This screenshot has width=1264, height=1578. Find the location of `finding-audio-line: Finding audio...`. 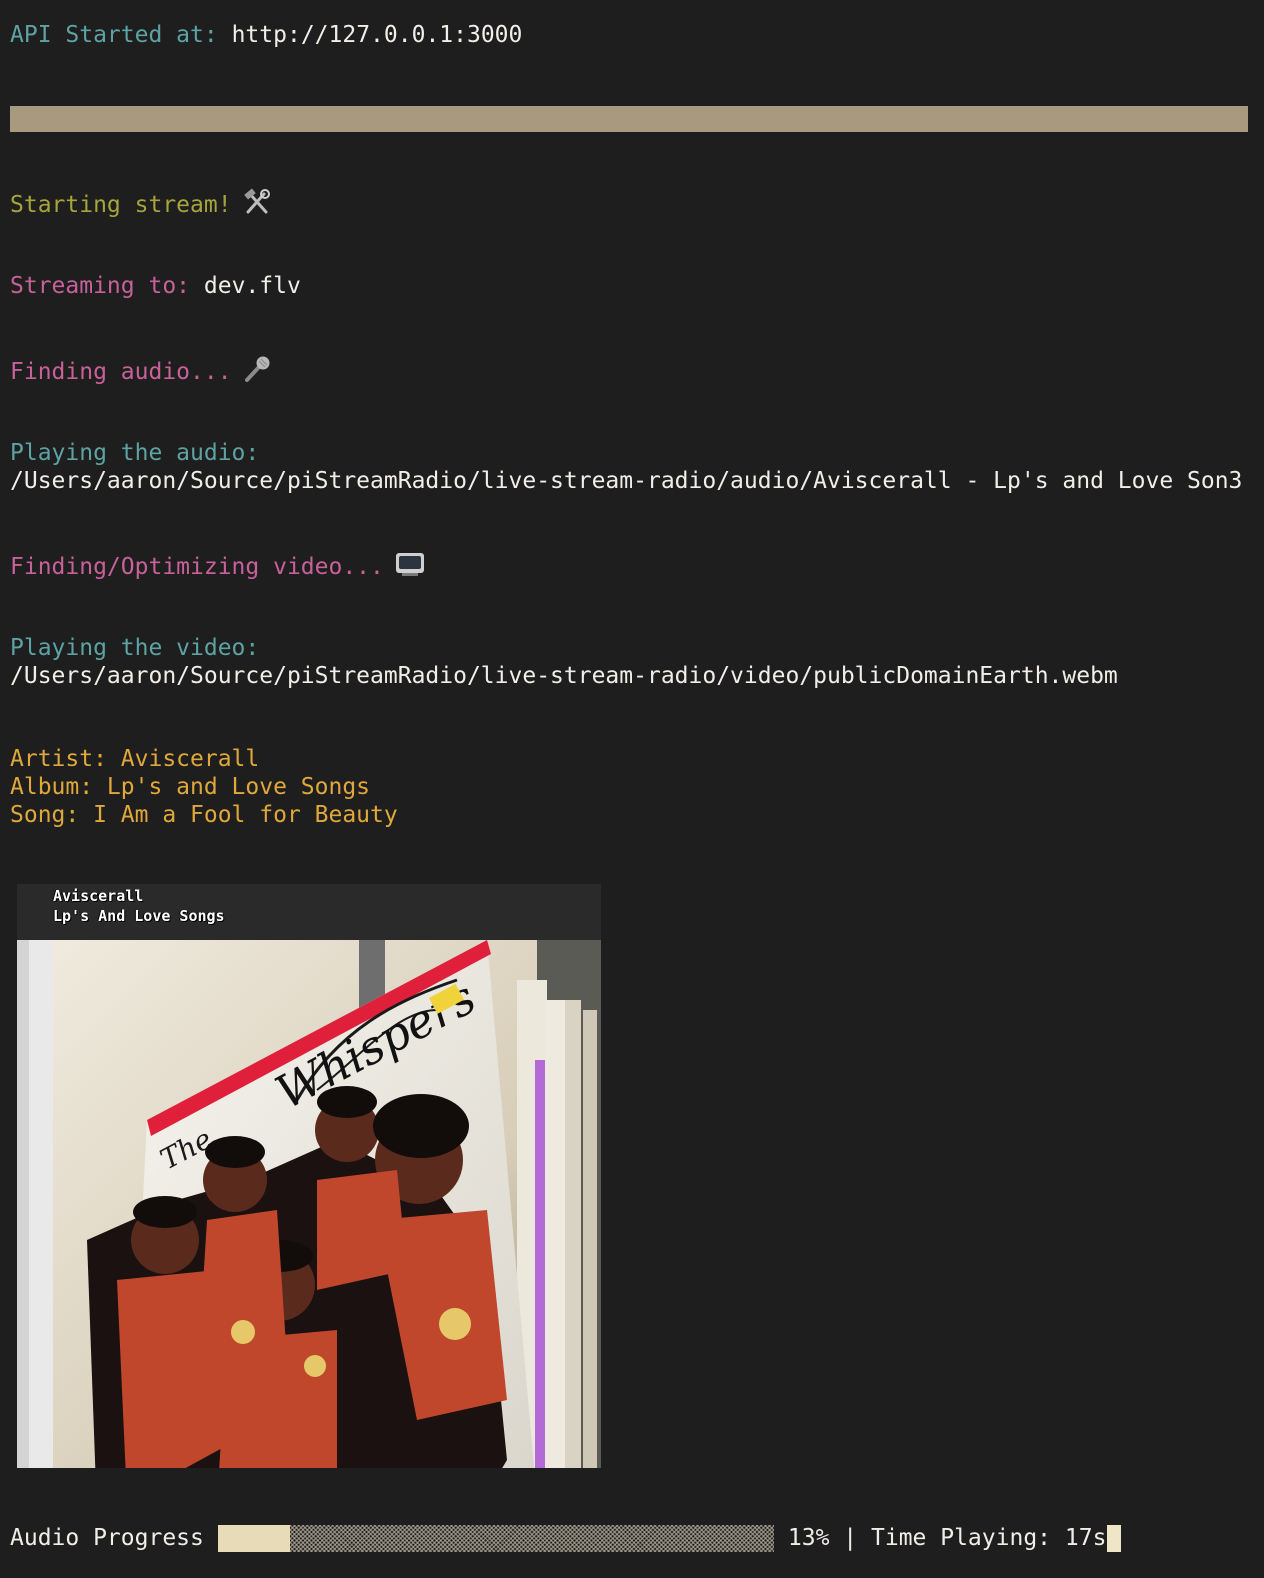

finding-audio-line: Finding audio... is located at coordinates (141, 370).